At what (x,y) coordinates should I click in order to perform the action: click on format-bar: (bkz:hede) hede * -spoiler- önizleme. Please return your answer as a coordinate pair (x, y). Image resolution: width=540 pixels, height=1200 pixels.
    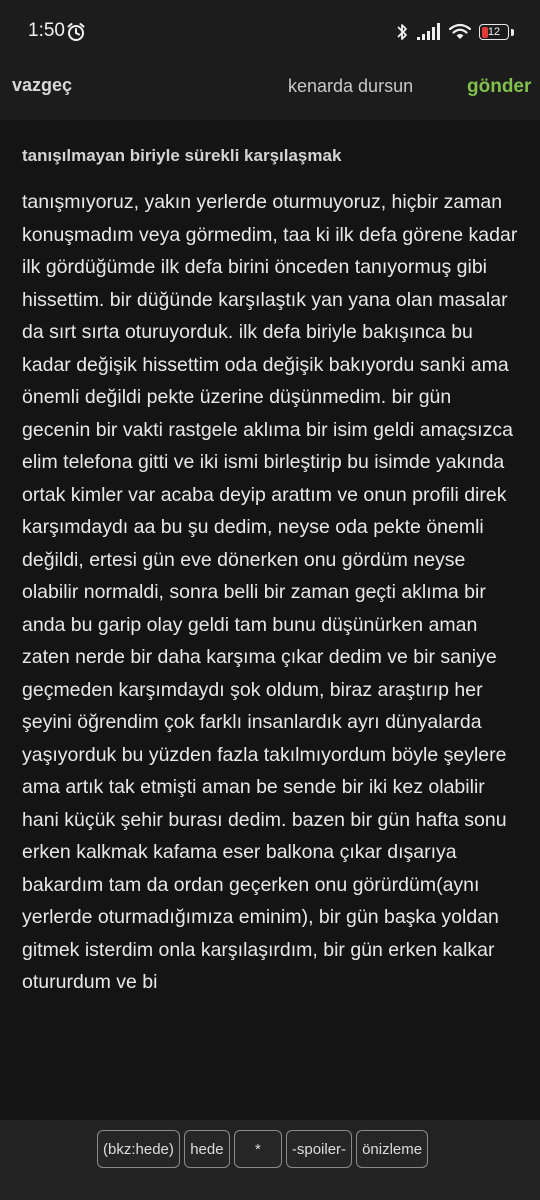
    Looking at the image, I should click on (270, 1160).